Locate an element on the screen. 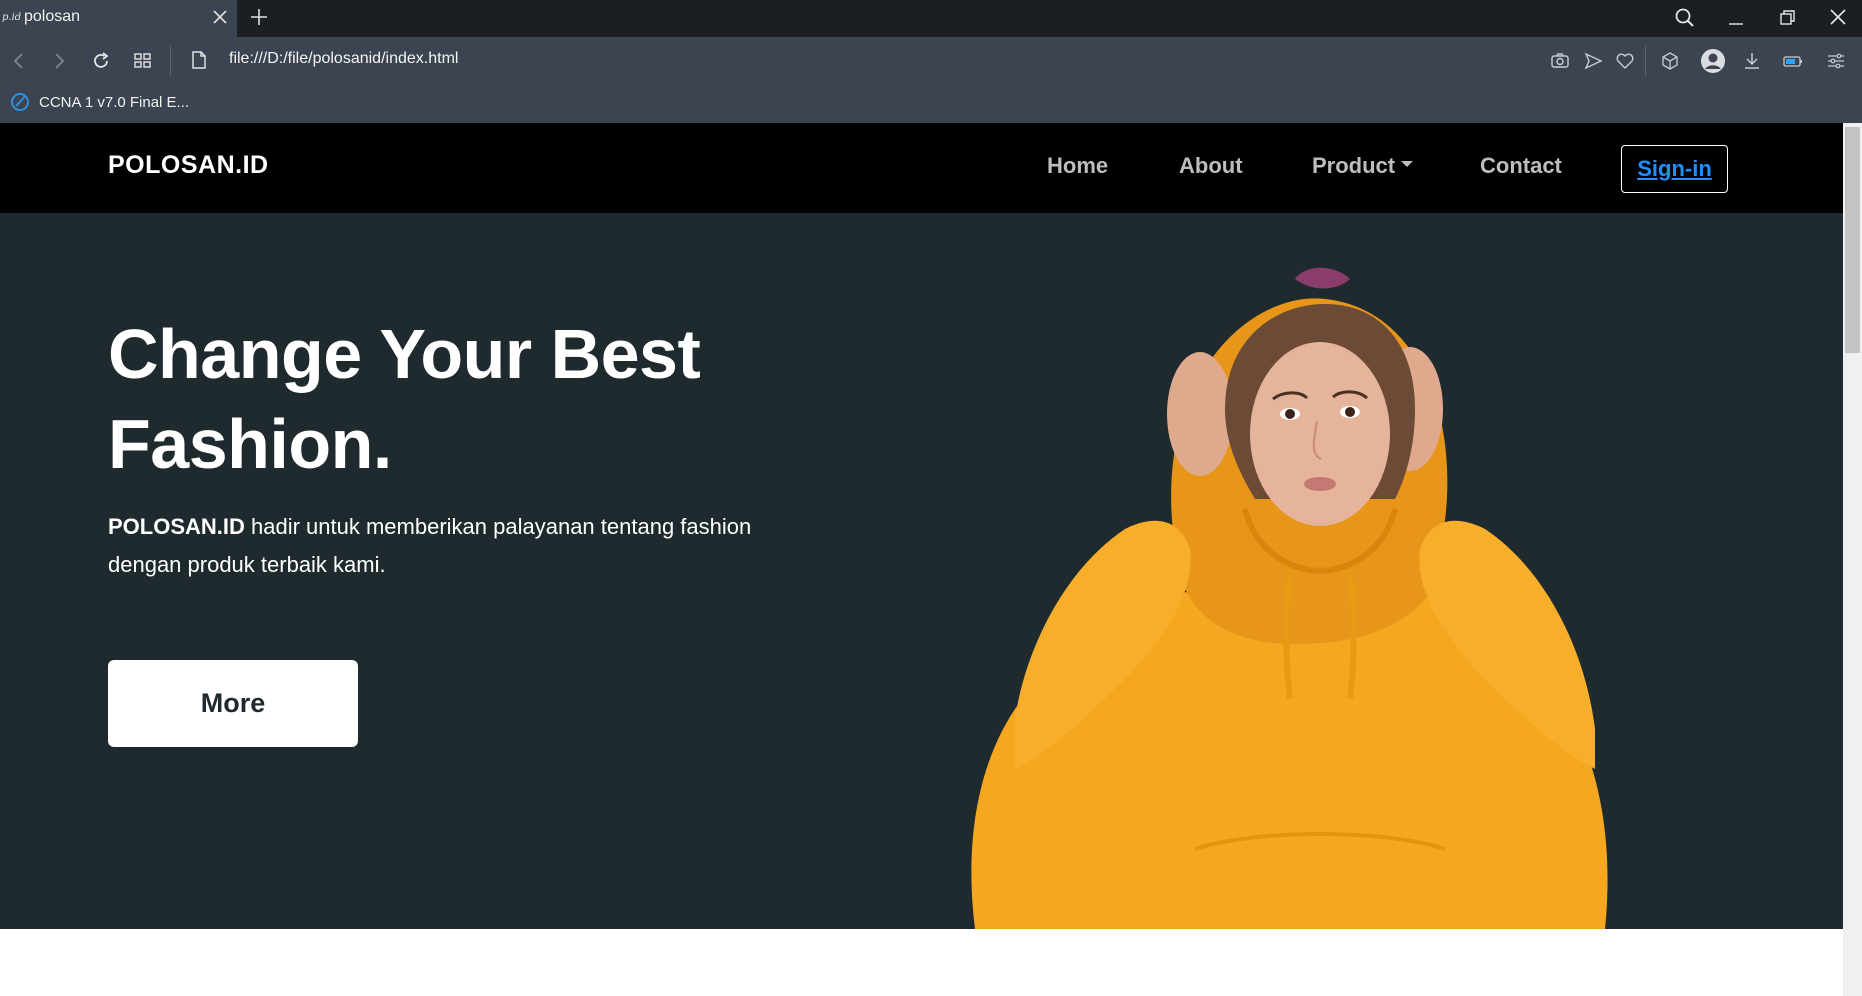 The height and width of the screenshot is (996, 1862). bookmark-site-icon is located at coordinates (20, 102).